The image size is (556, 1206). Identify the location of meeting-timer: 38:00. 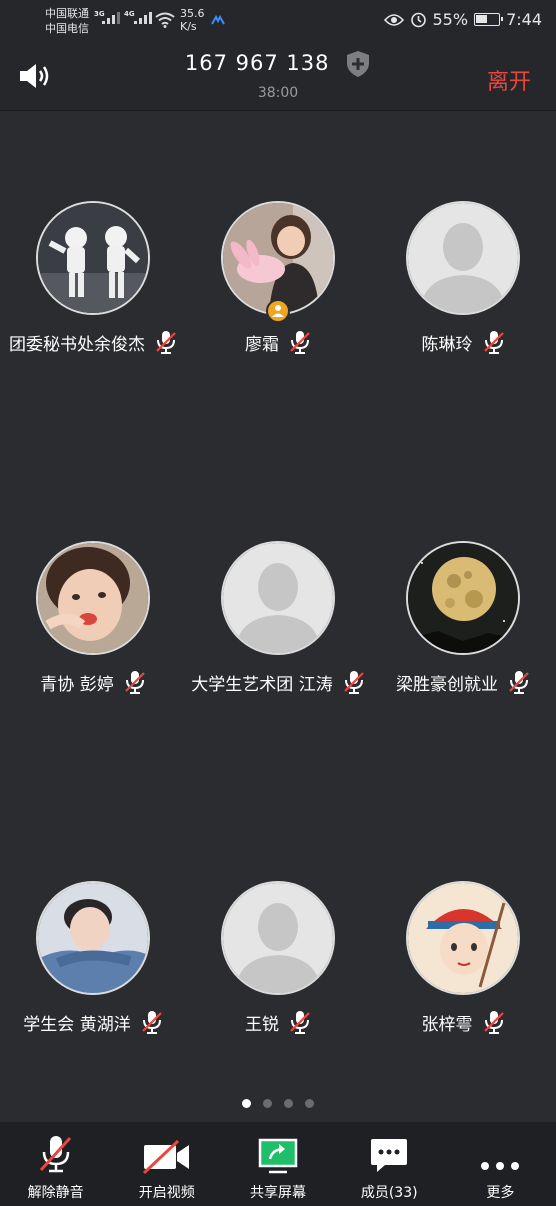
(278, 93).